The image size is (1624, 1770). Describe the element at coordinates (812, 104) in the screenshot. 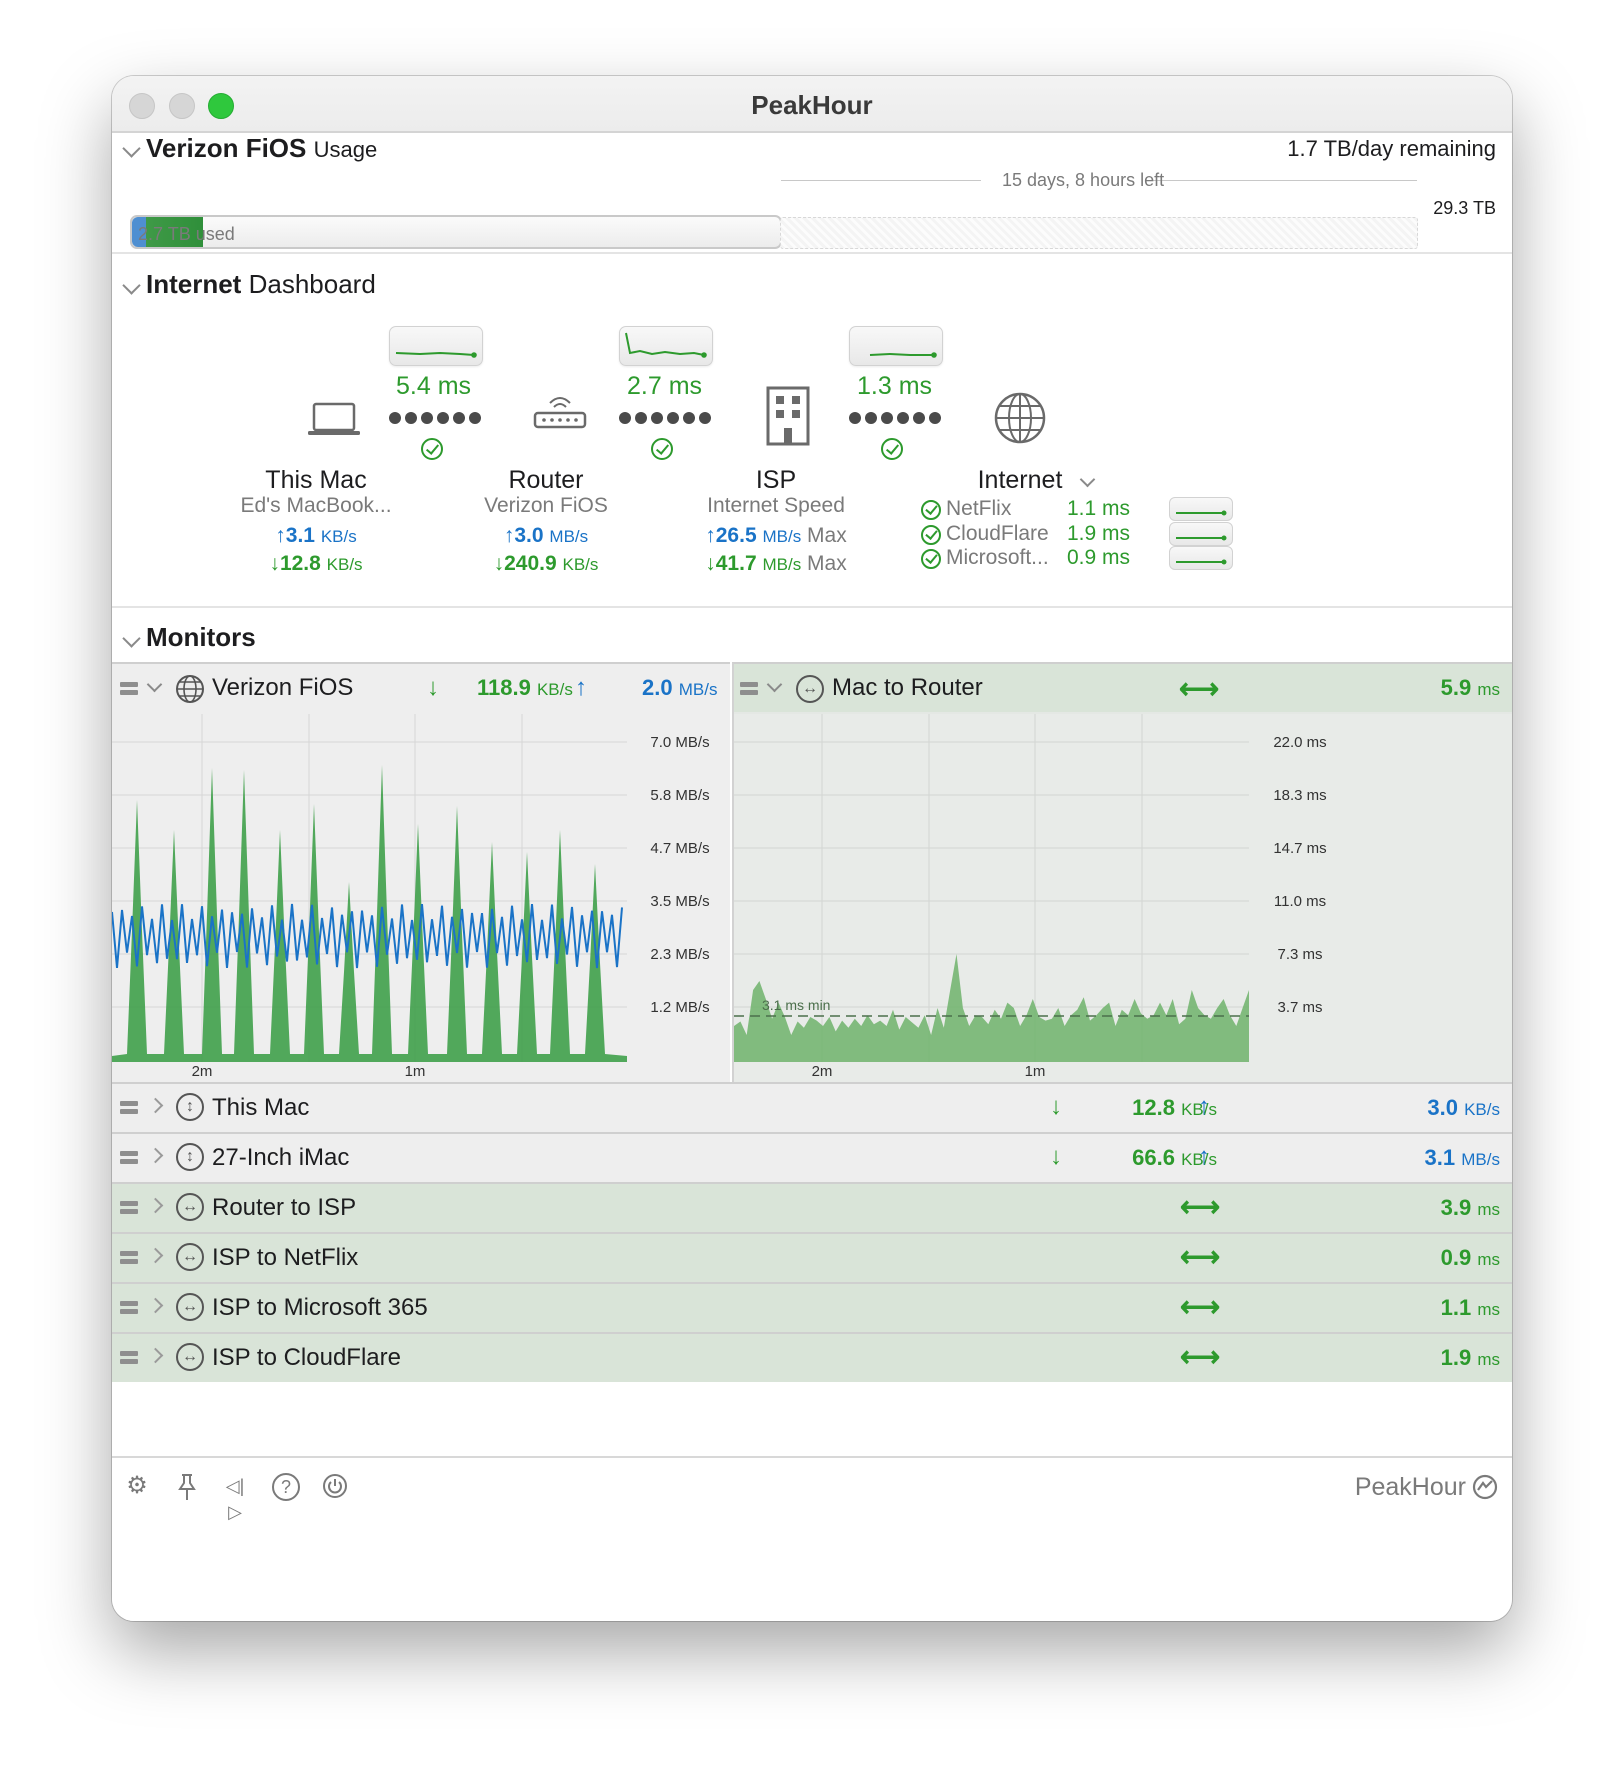

I see `title-bar: PeakHour` at that location.